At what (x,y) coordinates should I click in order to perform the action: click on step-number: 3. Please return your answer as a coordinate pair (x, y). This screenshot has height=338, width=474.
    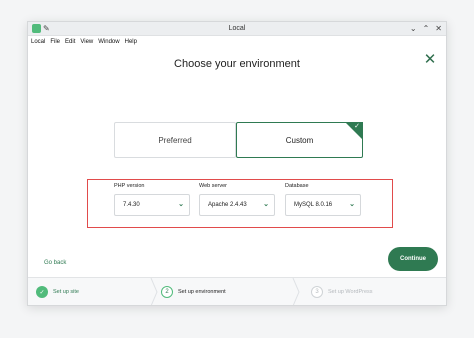
    Looking at the image, I should click on (317, 292).